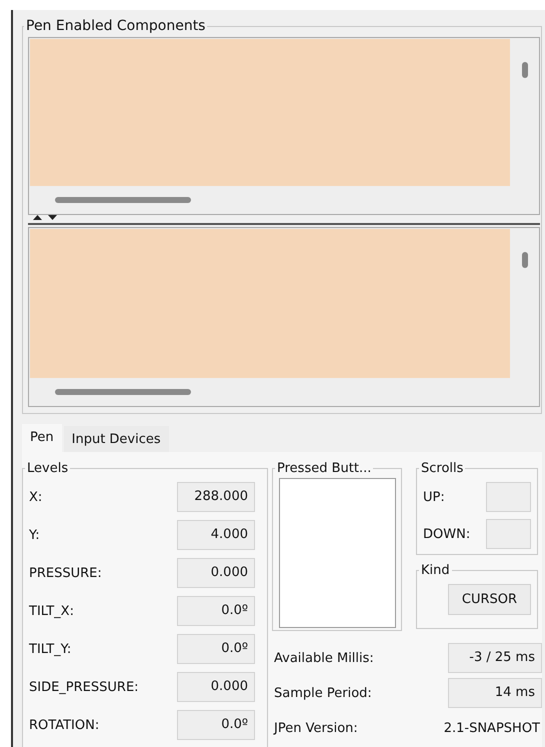 This screenshot has width=545, height=747. I want to click on arrow-up-icon, so click(37, 217).